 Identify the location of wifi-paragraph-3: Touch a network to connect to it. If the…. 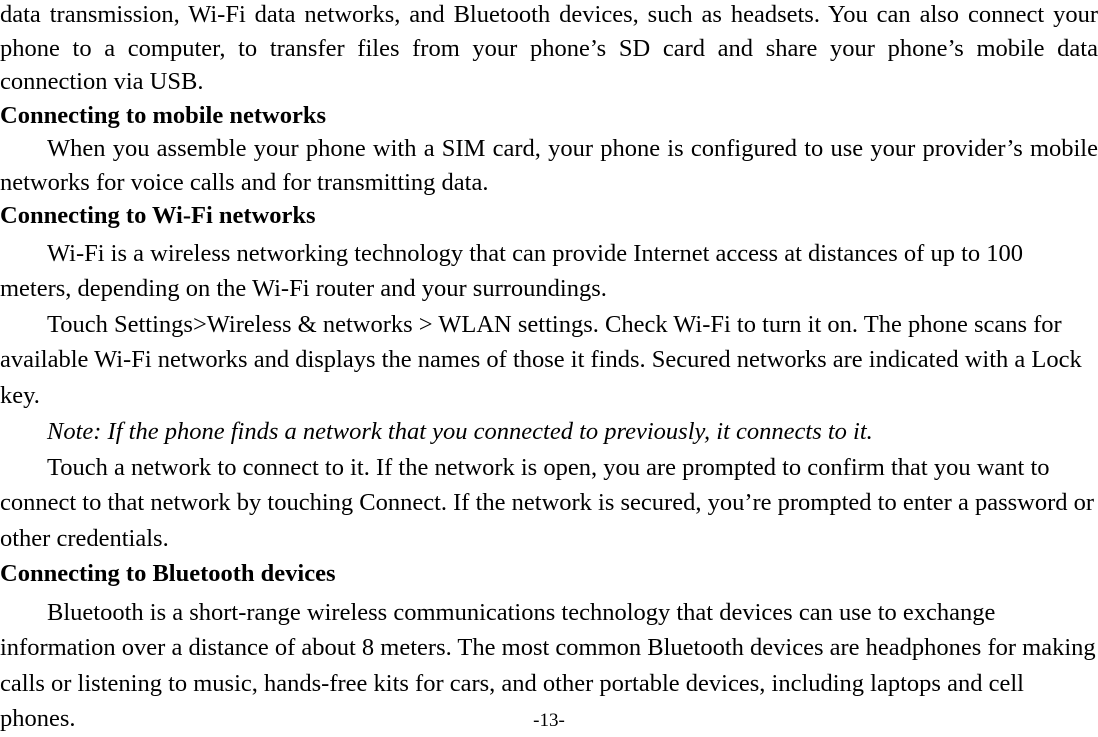
(547, 502).